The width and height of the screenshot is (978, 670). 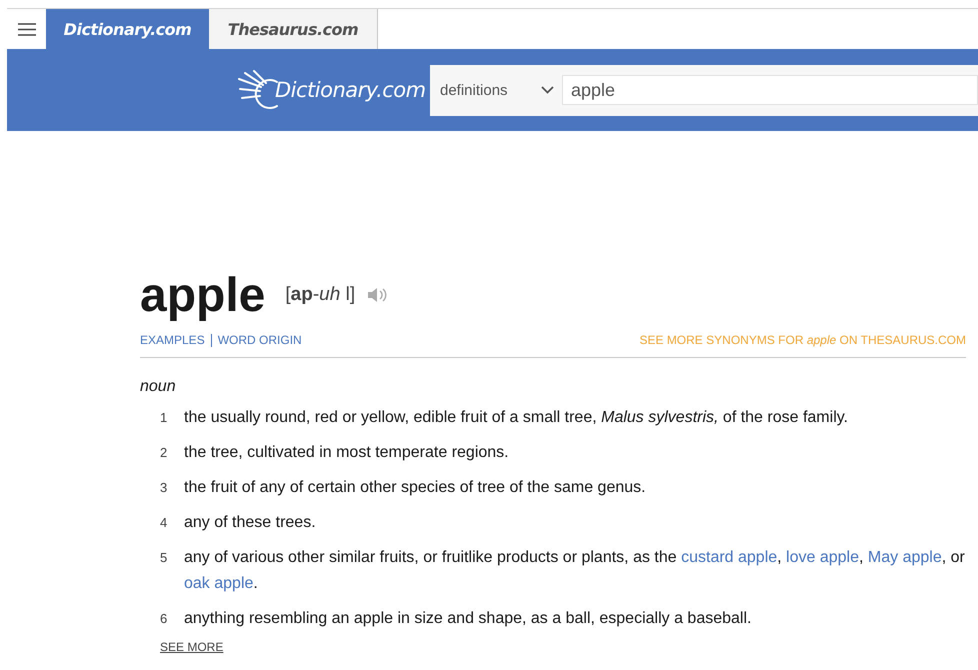 What do you see at coordinates (905, 557) in the screenshot?
I see `word-link: May apple` at bounding box center [905, 557].